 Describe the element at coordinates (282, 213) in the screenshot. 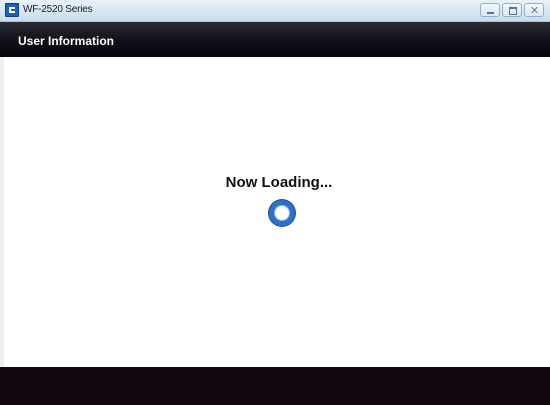

I see `loading-spinner-icon` at that location.